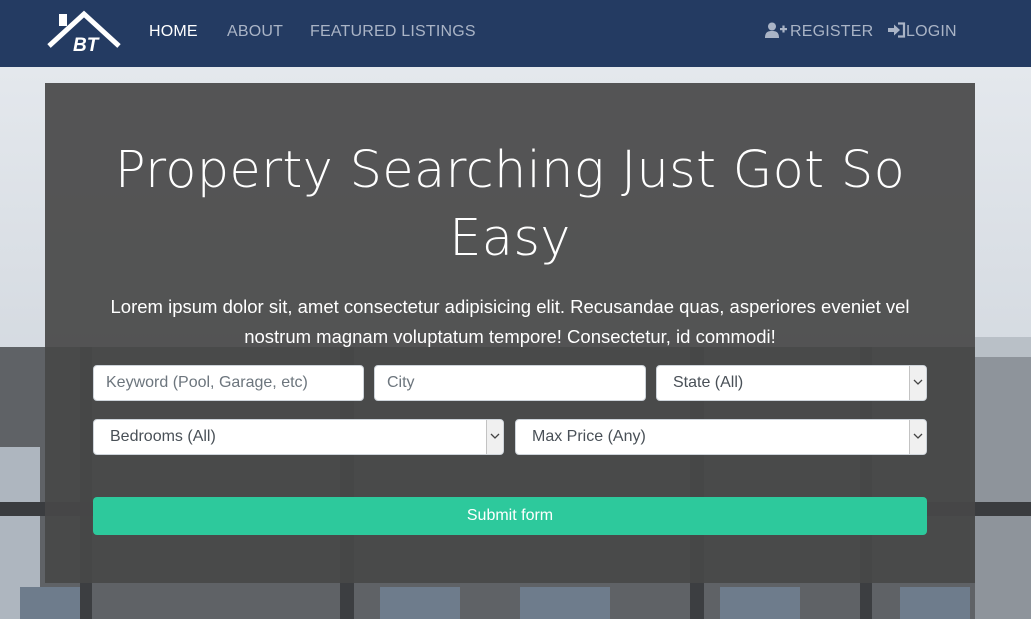 The image size is (1031, 619). I want to click on nav-about-link: ABOUT, so click(255, 32).